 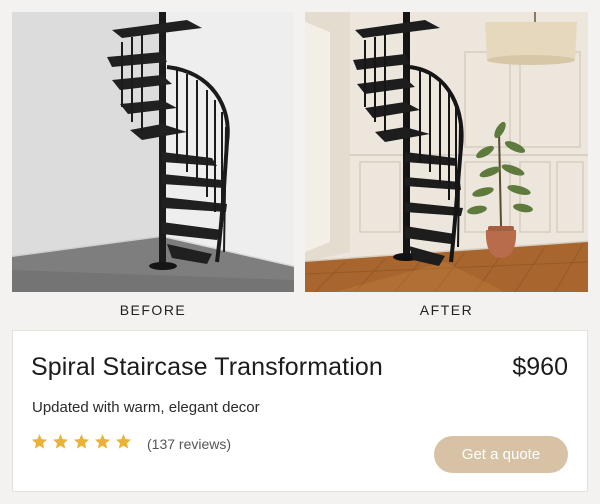 I want to click on star-rating, so click(x=81, y=441).